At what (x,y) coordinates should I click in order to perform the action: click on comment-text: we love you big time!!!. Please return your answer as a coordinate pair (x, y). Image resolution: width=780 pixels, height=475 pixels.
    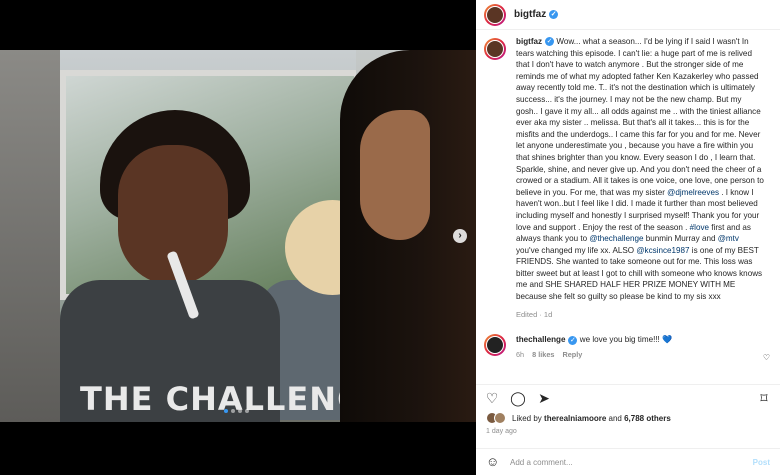
    Looking at the image, I should click on (621, 340).